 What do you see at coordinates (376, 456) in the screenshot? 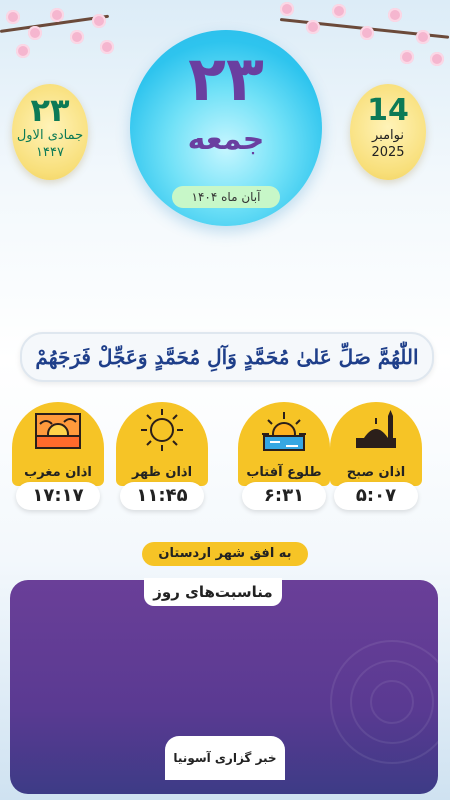
I see `prayer-fajr: اذان صبح ۵:۰۷` at bounding box center [376, 456].